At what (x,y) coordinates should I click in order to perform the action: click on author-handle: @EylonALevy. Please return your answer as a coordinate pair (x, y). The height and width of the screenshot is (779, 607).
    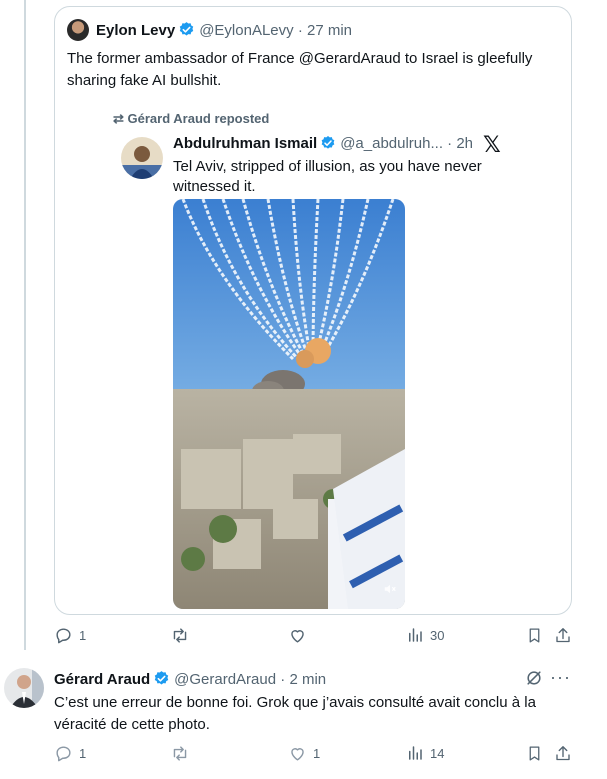
    Looking at the image, I should click on (246, 30).